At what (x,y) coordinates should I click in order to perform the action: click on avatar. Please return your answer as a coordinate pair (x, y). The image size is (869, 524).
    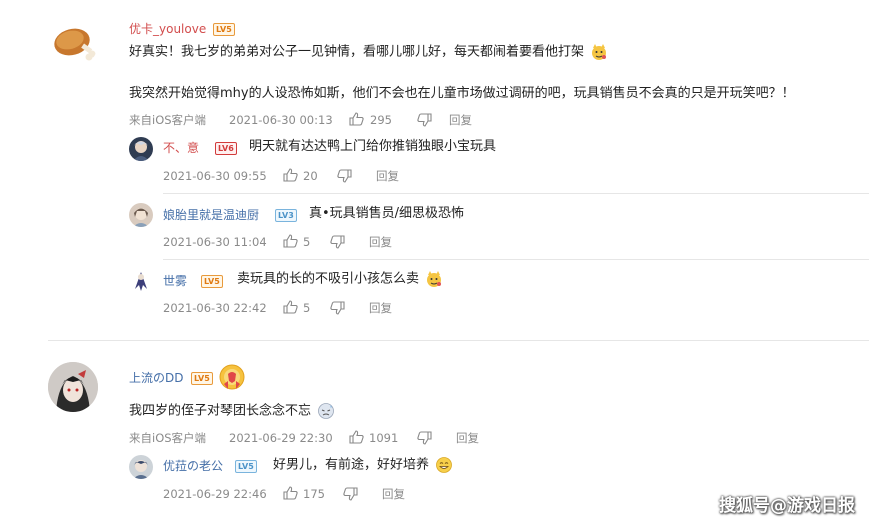
    Looking at the image, I should click on (73, 387).